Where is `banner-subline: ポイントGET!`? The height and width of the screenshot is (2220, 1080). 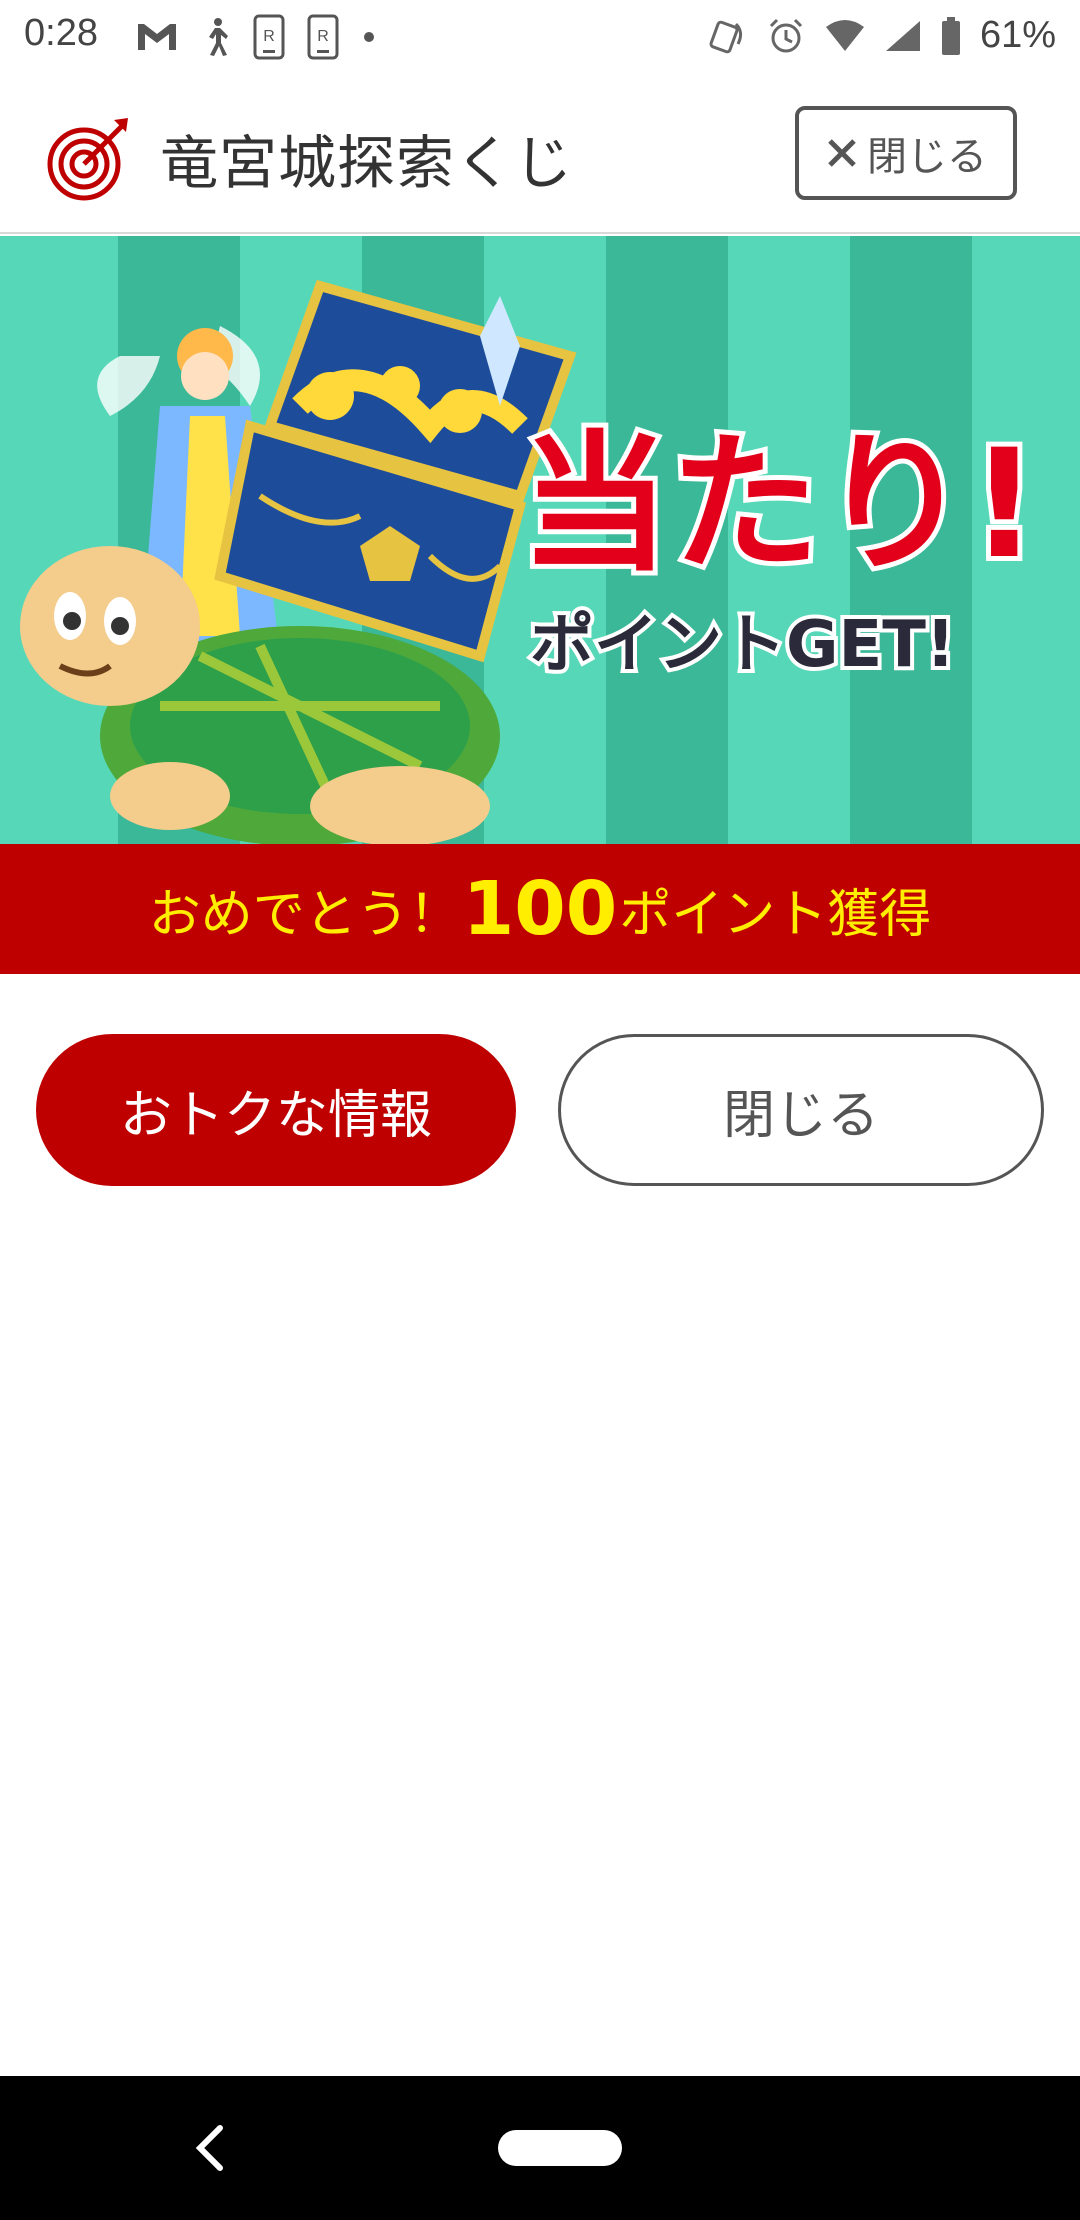 banner-subline: ポイントGET! is located at coordinates (742, 645).